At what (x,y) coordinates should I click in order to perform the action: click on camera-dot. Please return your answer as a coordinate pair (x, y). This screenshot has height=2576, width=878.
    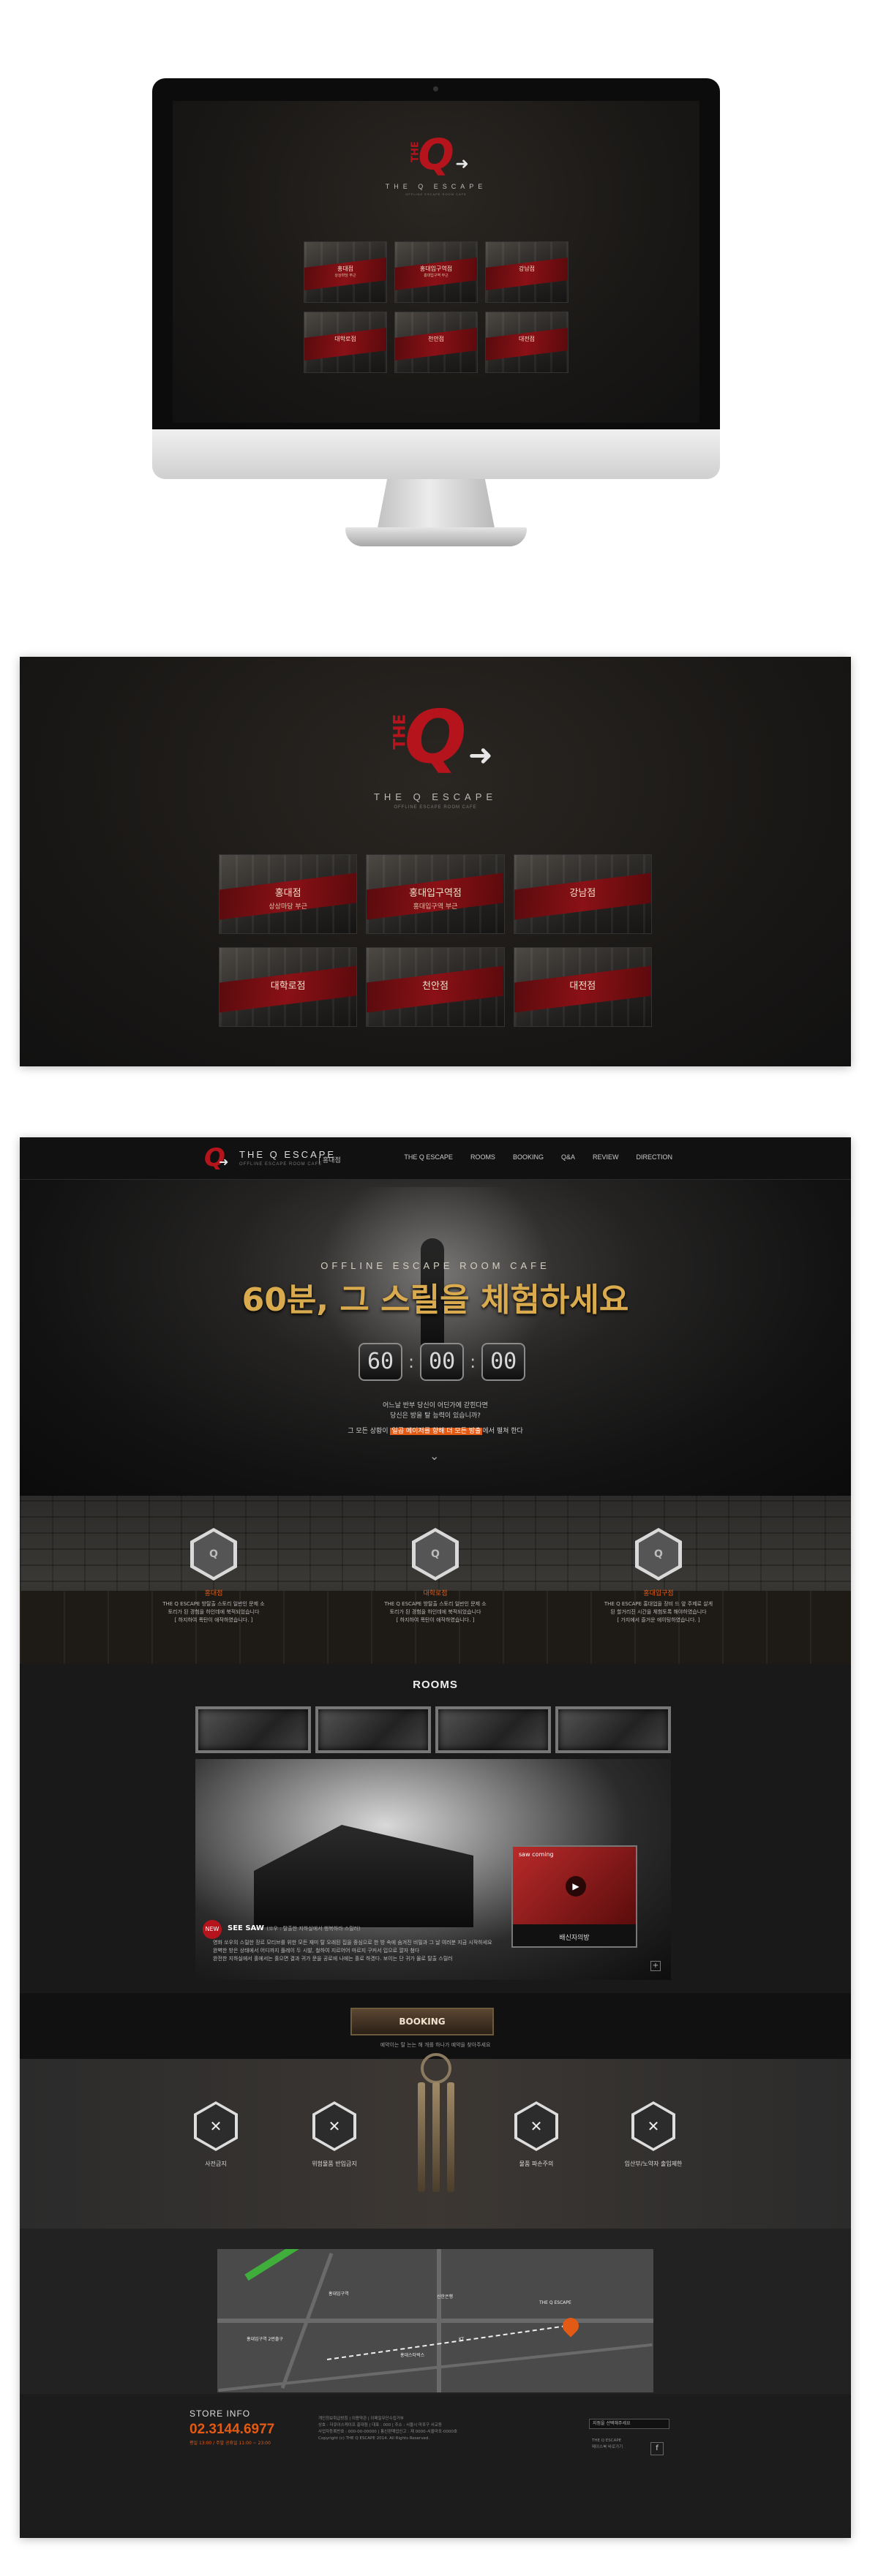
    Looking at the image, I should click on (435, 88).